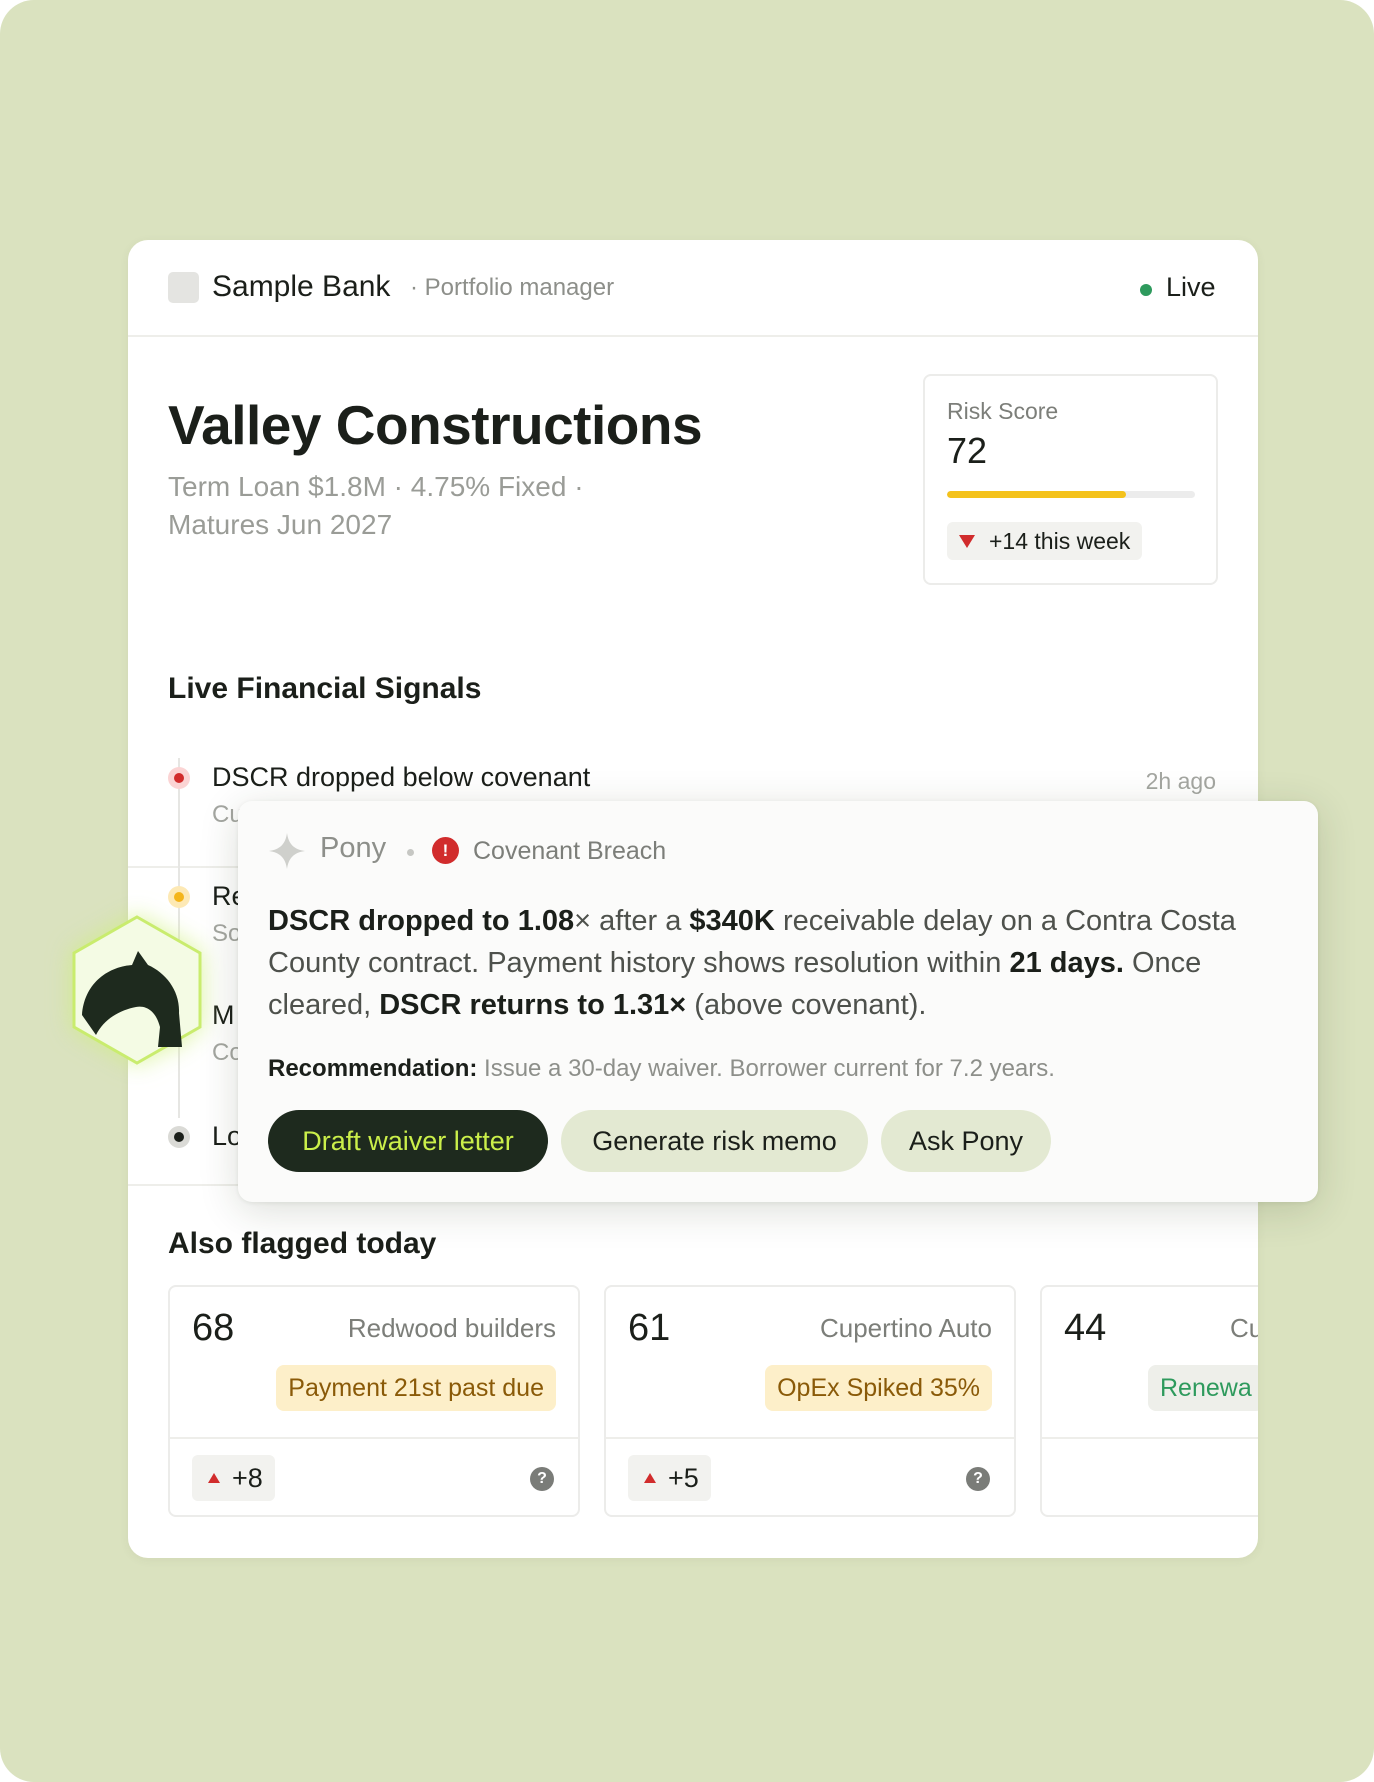 This screenshot has height=1782, width=1374. I want to click on flagged-card: 61 Cupertino Auto OpEx Spiked 35% +5 ?, so click(810, 1401).